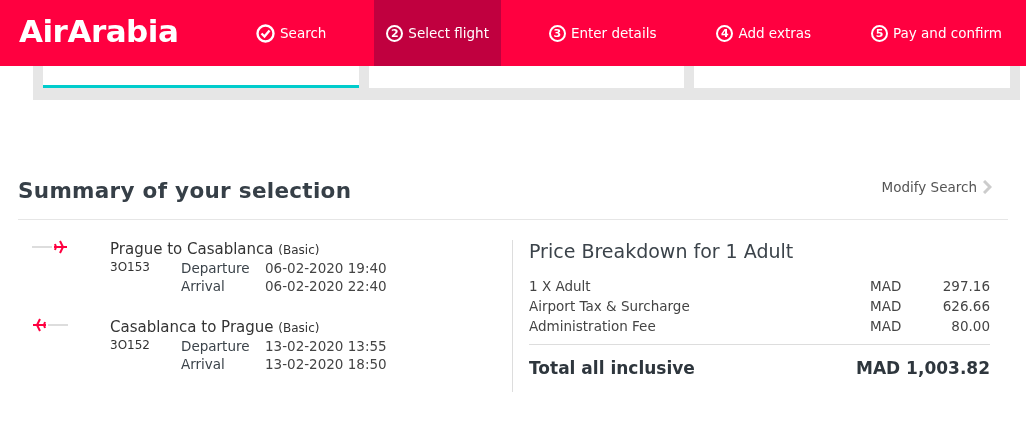 The image size is (1026, 424). What do you see at coordinates (326, 286) in the screenshot?
I see `arrival-time: 06-02-2020 22:40` at bounding box center [326, 286].